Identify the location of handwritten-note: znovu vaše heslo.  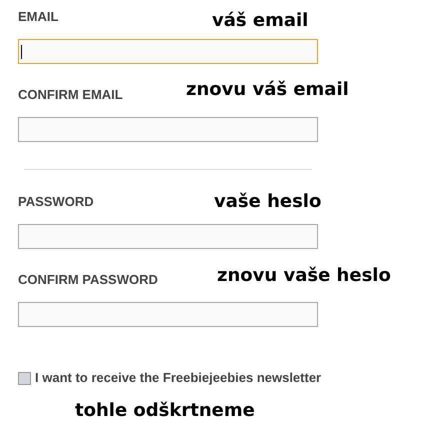
(304, 276).